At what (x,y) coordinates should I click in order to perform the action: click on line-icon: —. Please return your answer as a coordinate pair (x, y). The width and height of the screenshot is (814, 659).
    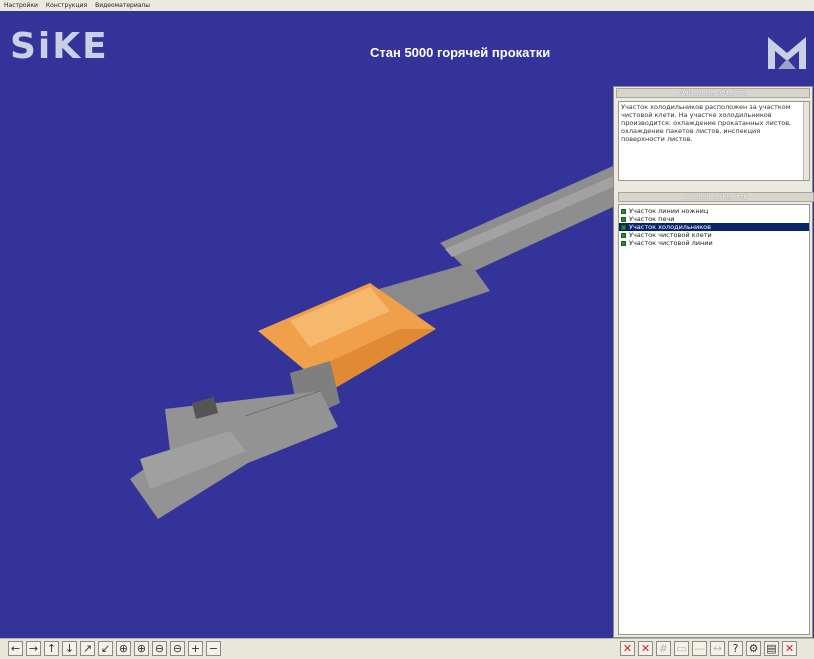
    Looking at the image, I should click on (699, 648).